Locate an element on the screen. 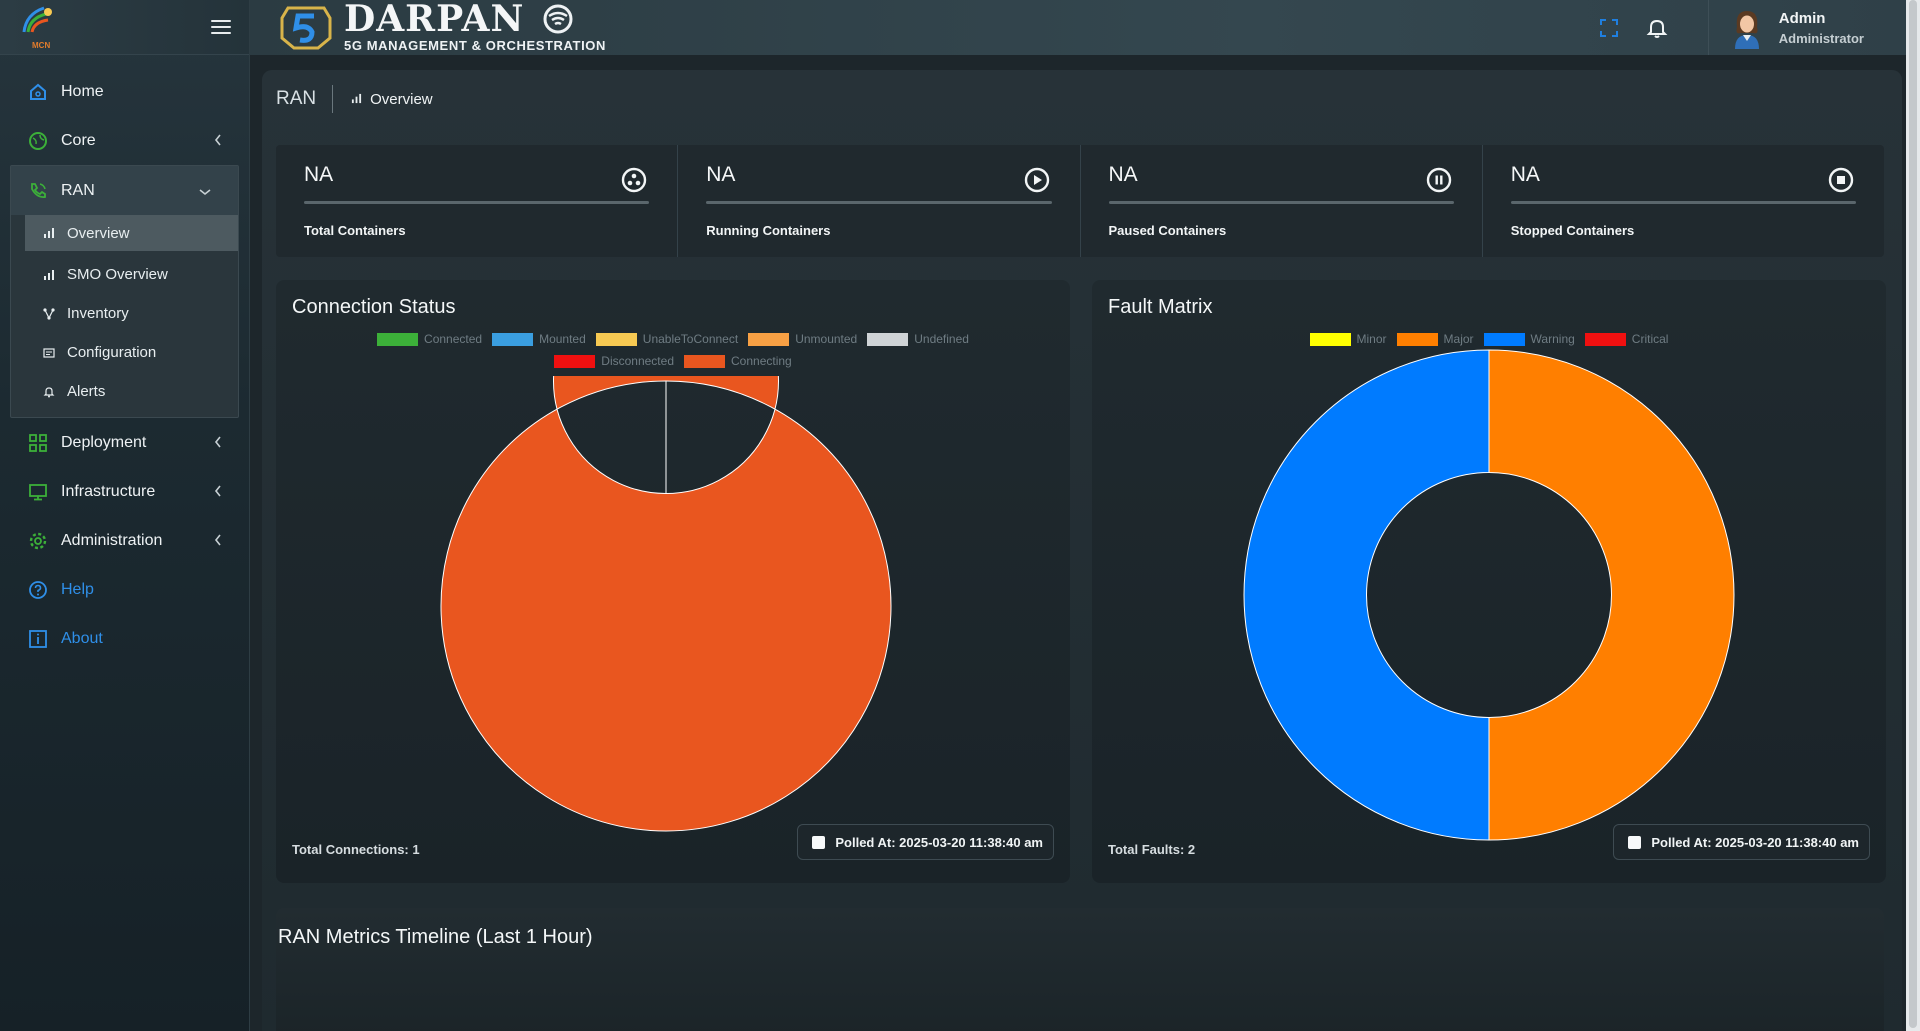  mcn-logo-text: MCN is located at coordinates (41, 45).